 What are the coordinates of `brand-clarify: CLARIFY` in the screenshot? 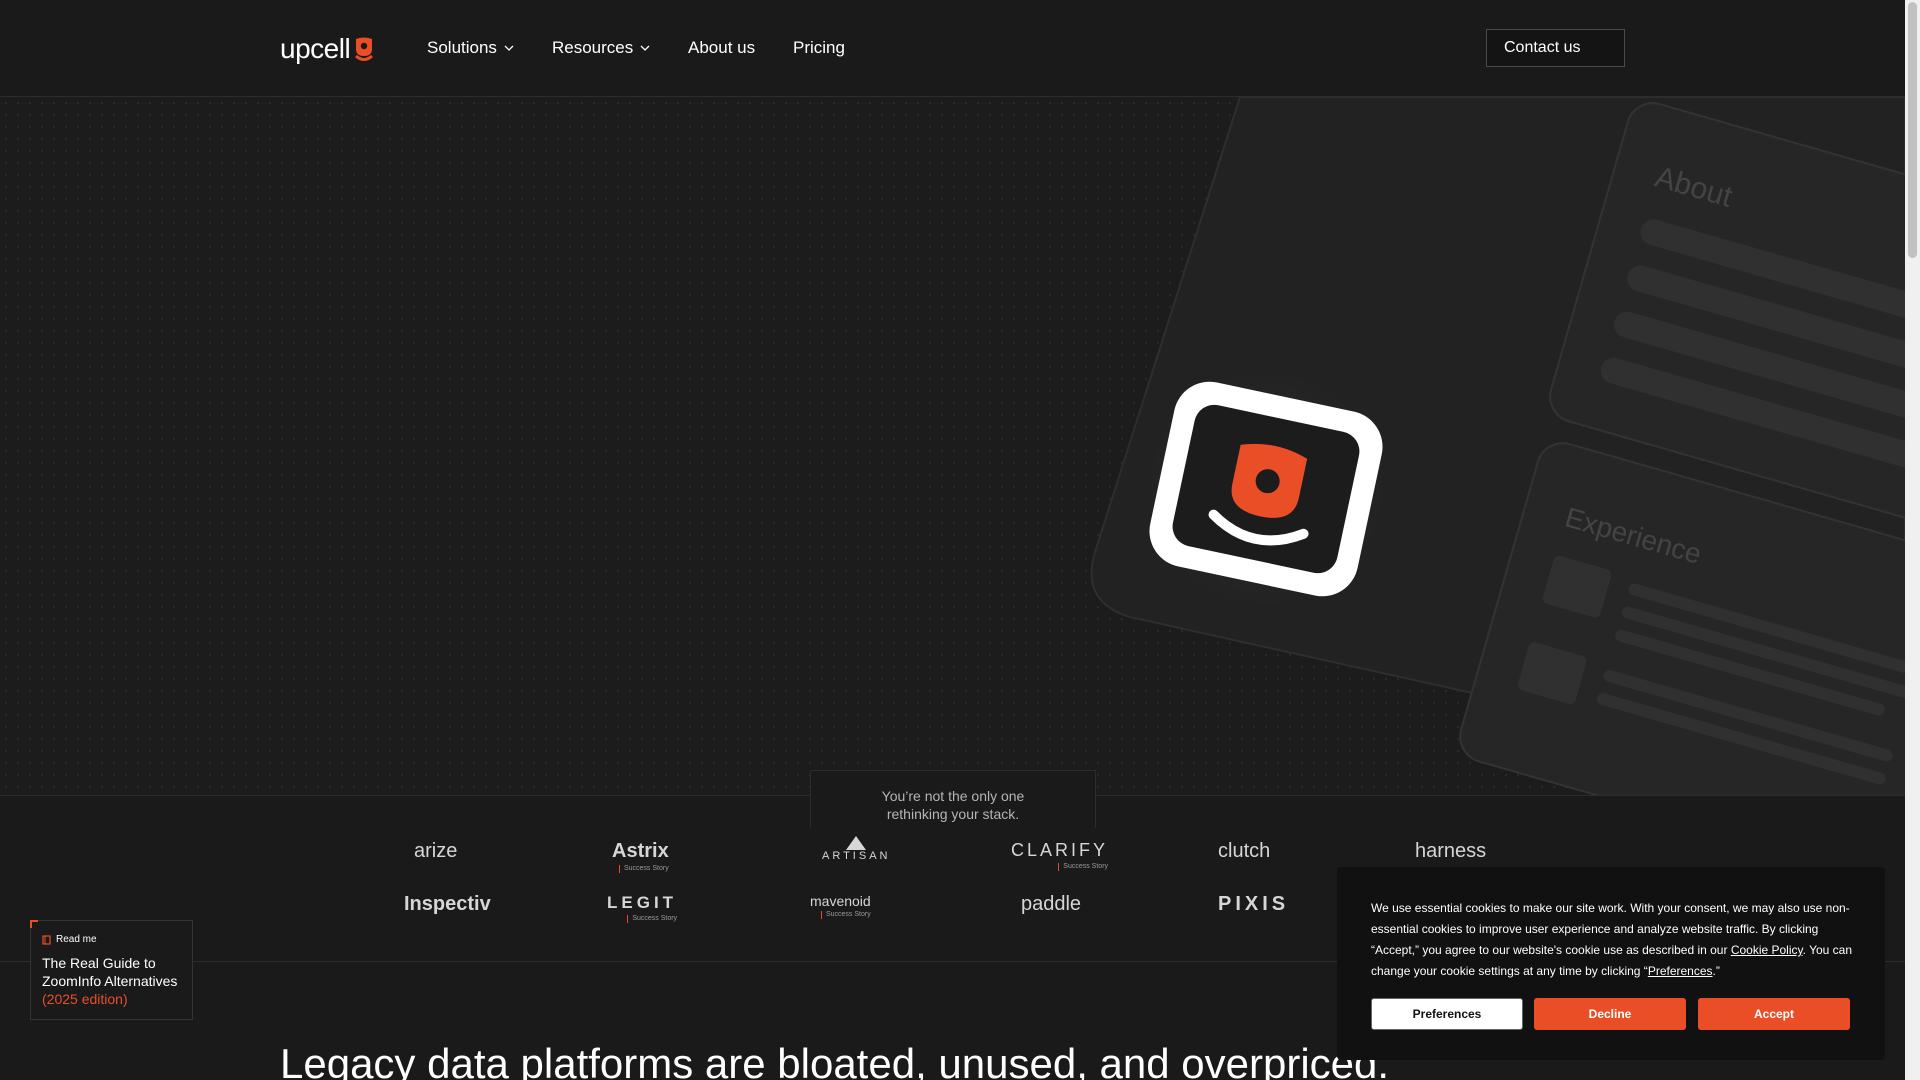 It's located at (1060, 850).